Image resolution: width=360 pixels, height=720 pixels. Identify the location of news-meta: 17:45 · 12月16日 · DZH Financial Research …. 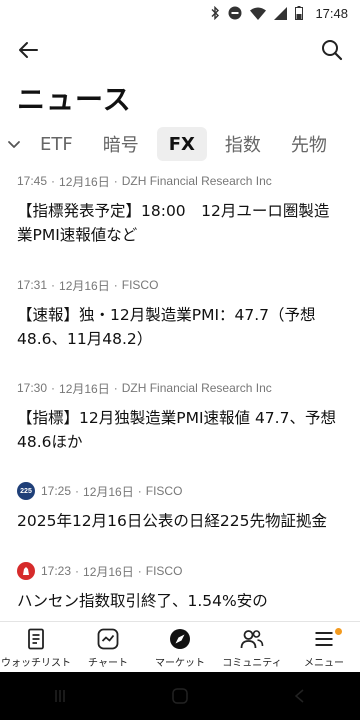
(144, 181).